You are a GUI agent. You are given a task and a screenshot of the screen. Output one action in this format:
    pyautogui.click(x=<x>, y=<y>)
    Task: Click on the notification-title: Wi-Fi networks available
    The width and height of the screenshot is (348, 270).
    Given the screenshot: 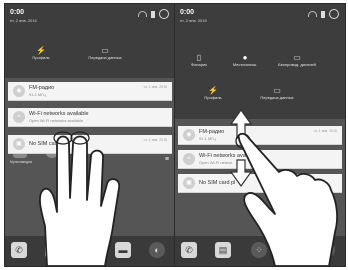 What is the action you would take?
    pyautogui.click(x=59, y=114)
    